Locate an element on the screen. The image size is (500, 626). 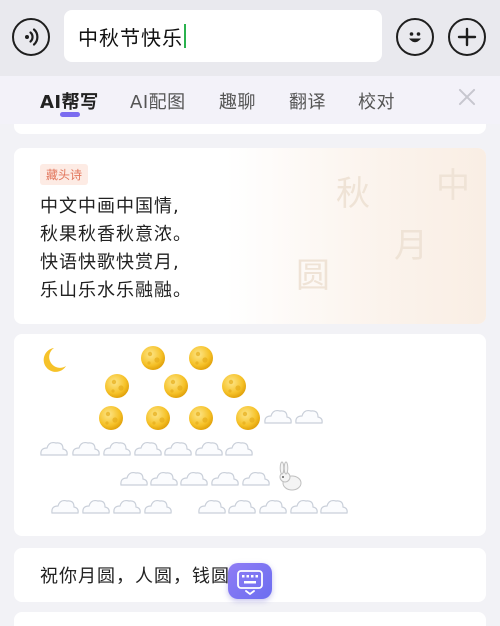
plus-button is located at coordinates (467, 37).